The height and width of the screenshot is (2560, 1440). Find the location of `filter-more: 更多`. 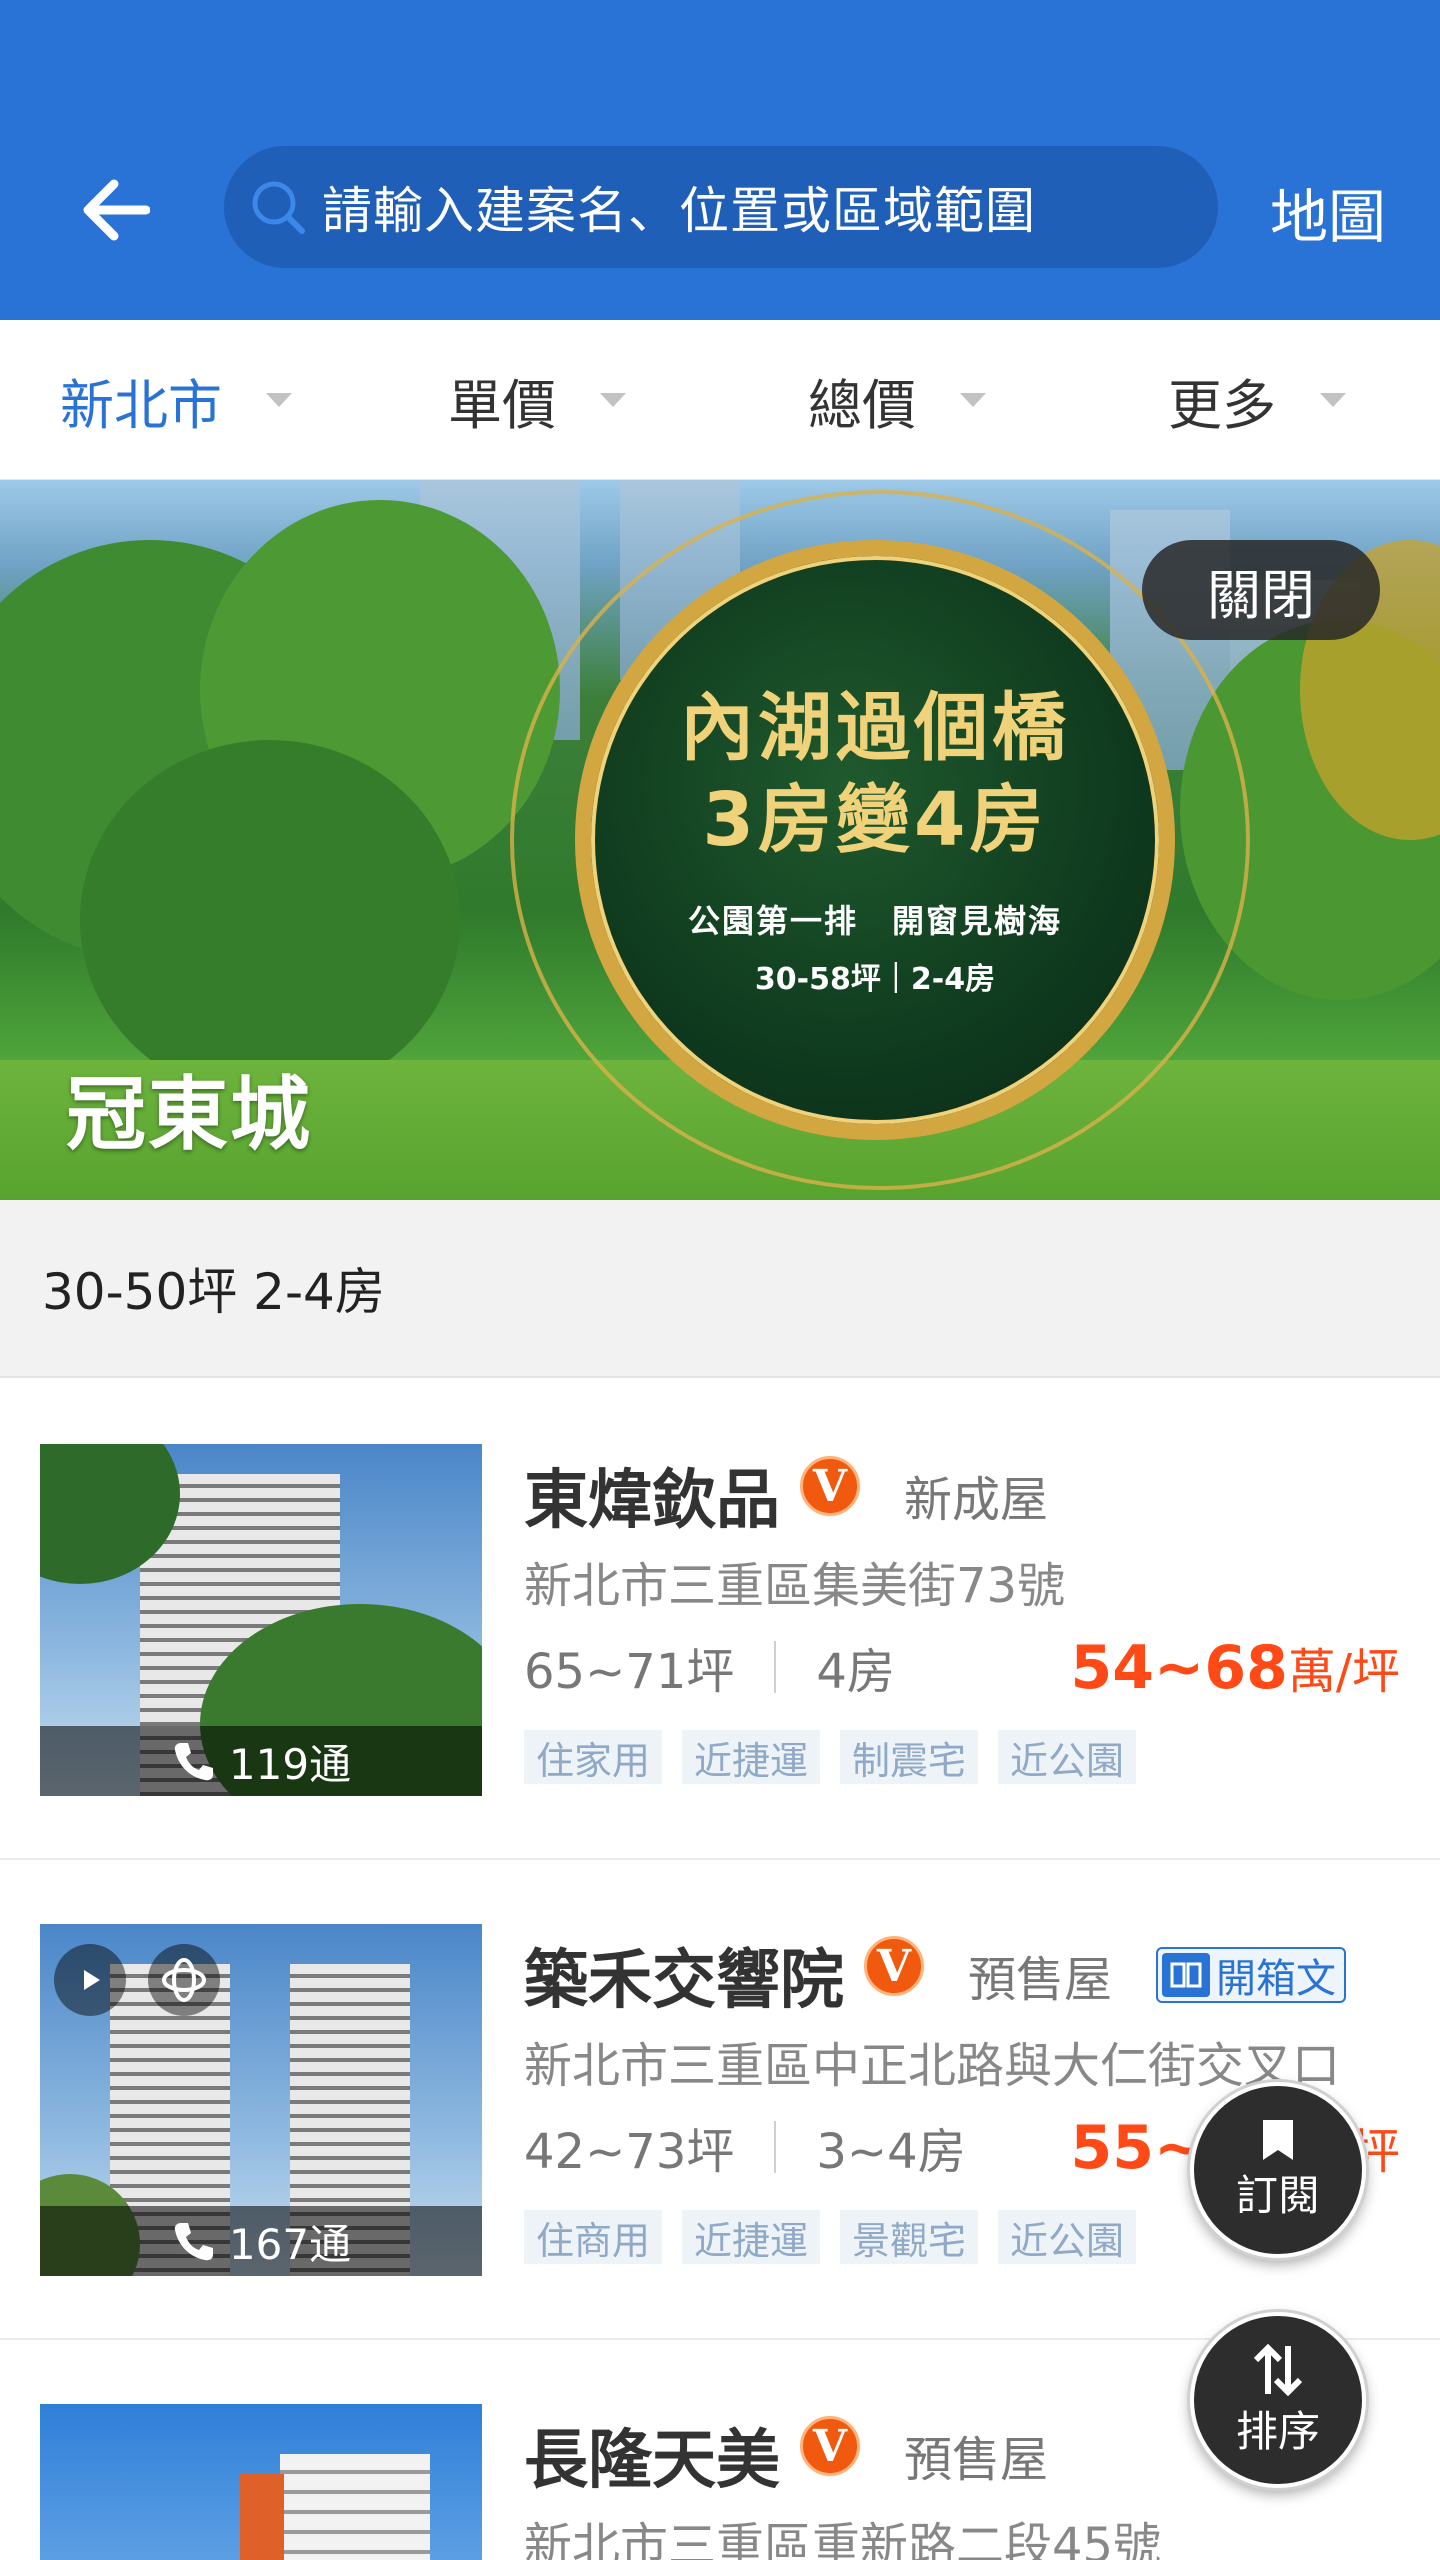

filter-more: 更多 is located at coordinates (1257, 400).